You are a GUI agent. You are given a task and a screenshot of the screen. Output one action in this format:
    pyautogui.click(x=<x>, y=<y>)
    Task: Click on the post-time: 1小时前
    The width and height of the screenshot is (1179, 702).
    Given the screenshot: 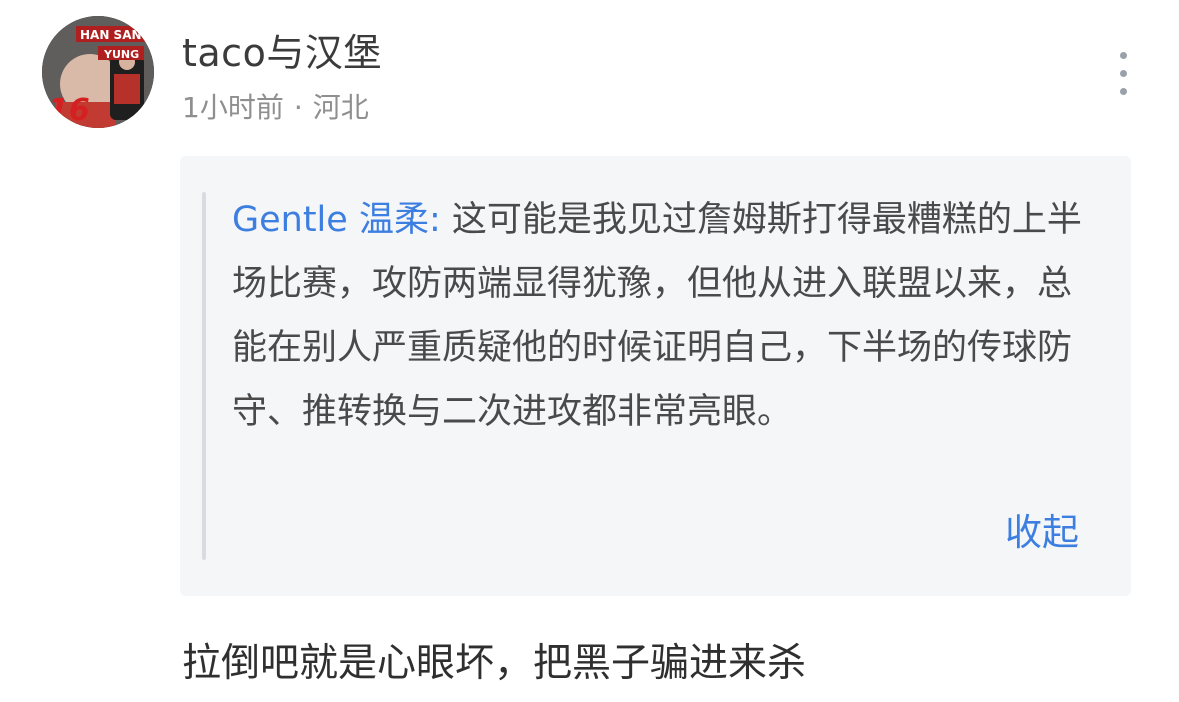 What is the action you would take?
    pyautogui.click(x=233, y=107)
    